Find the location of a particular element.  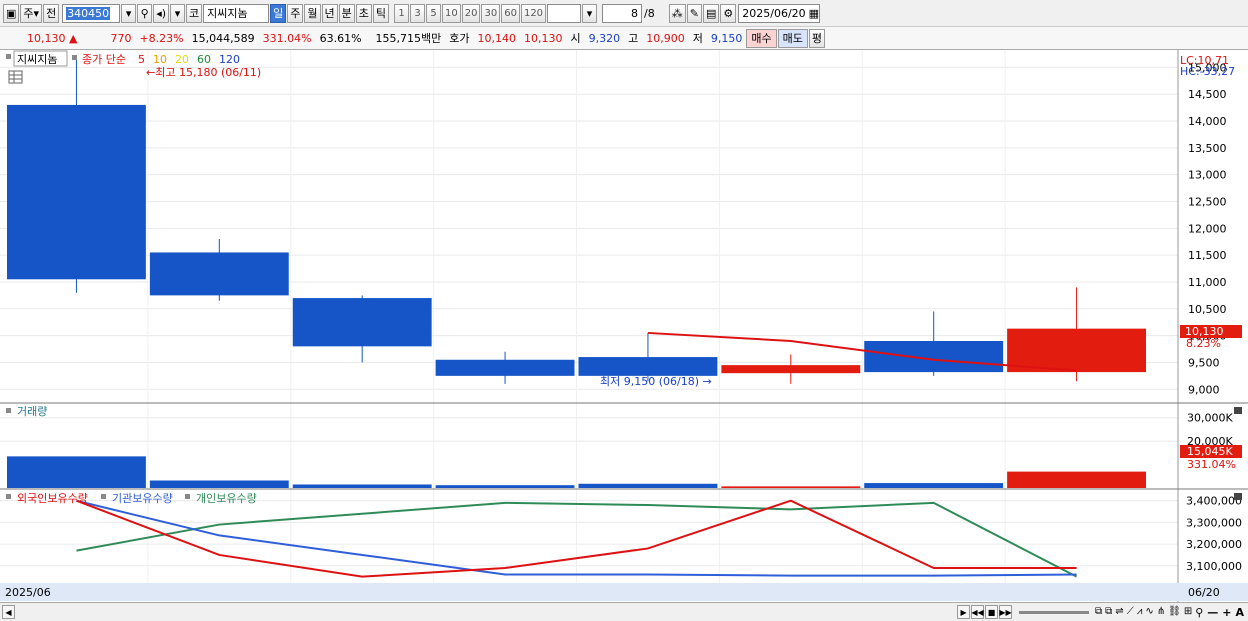

ma-period-label: 20 is located at coordinates (182, 59).